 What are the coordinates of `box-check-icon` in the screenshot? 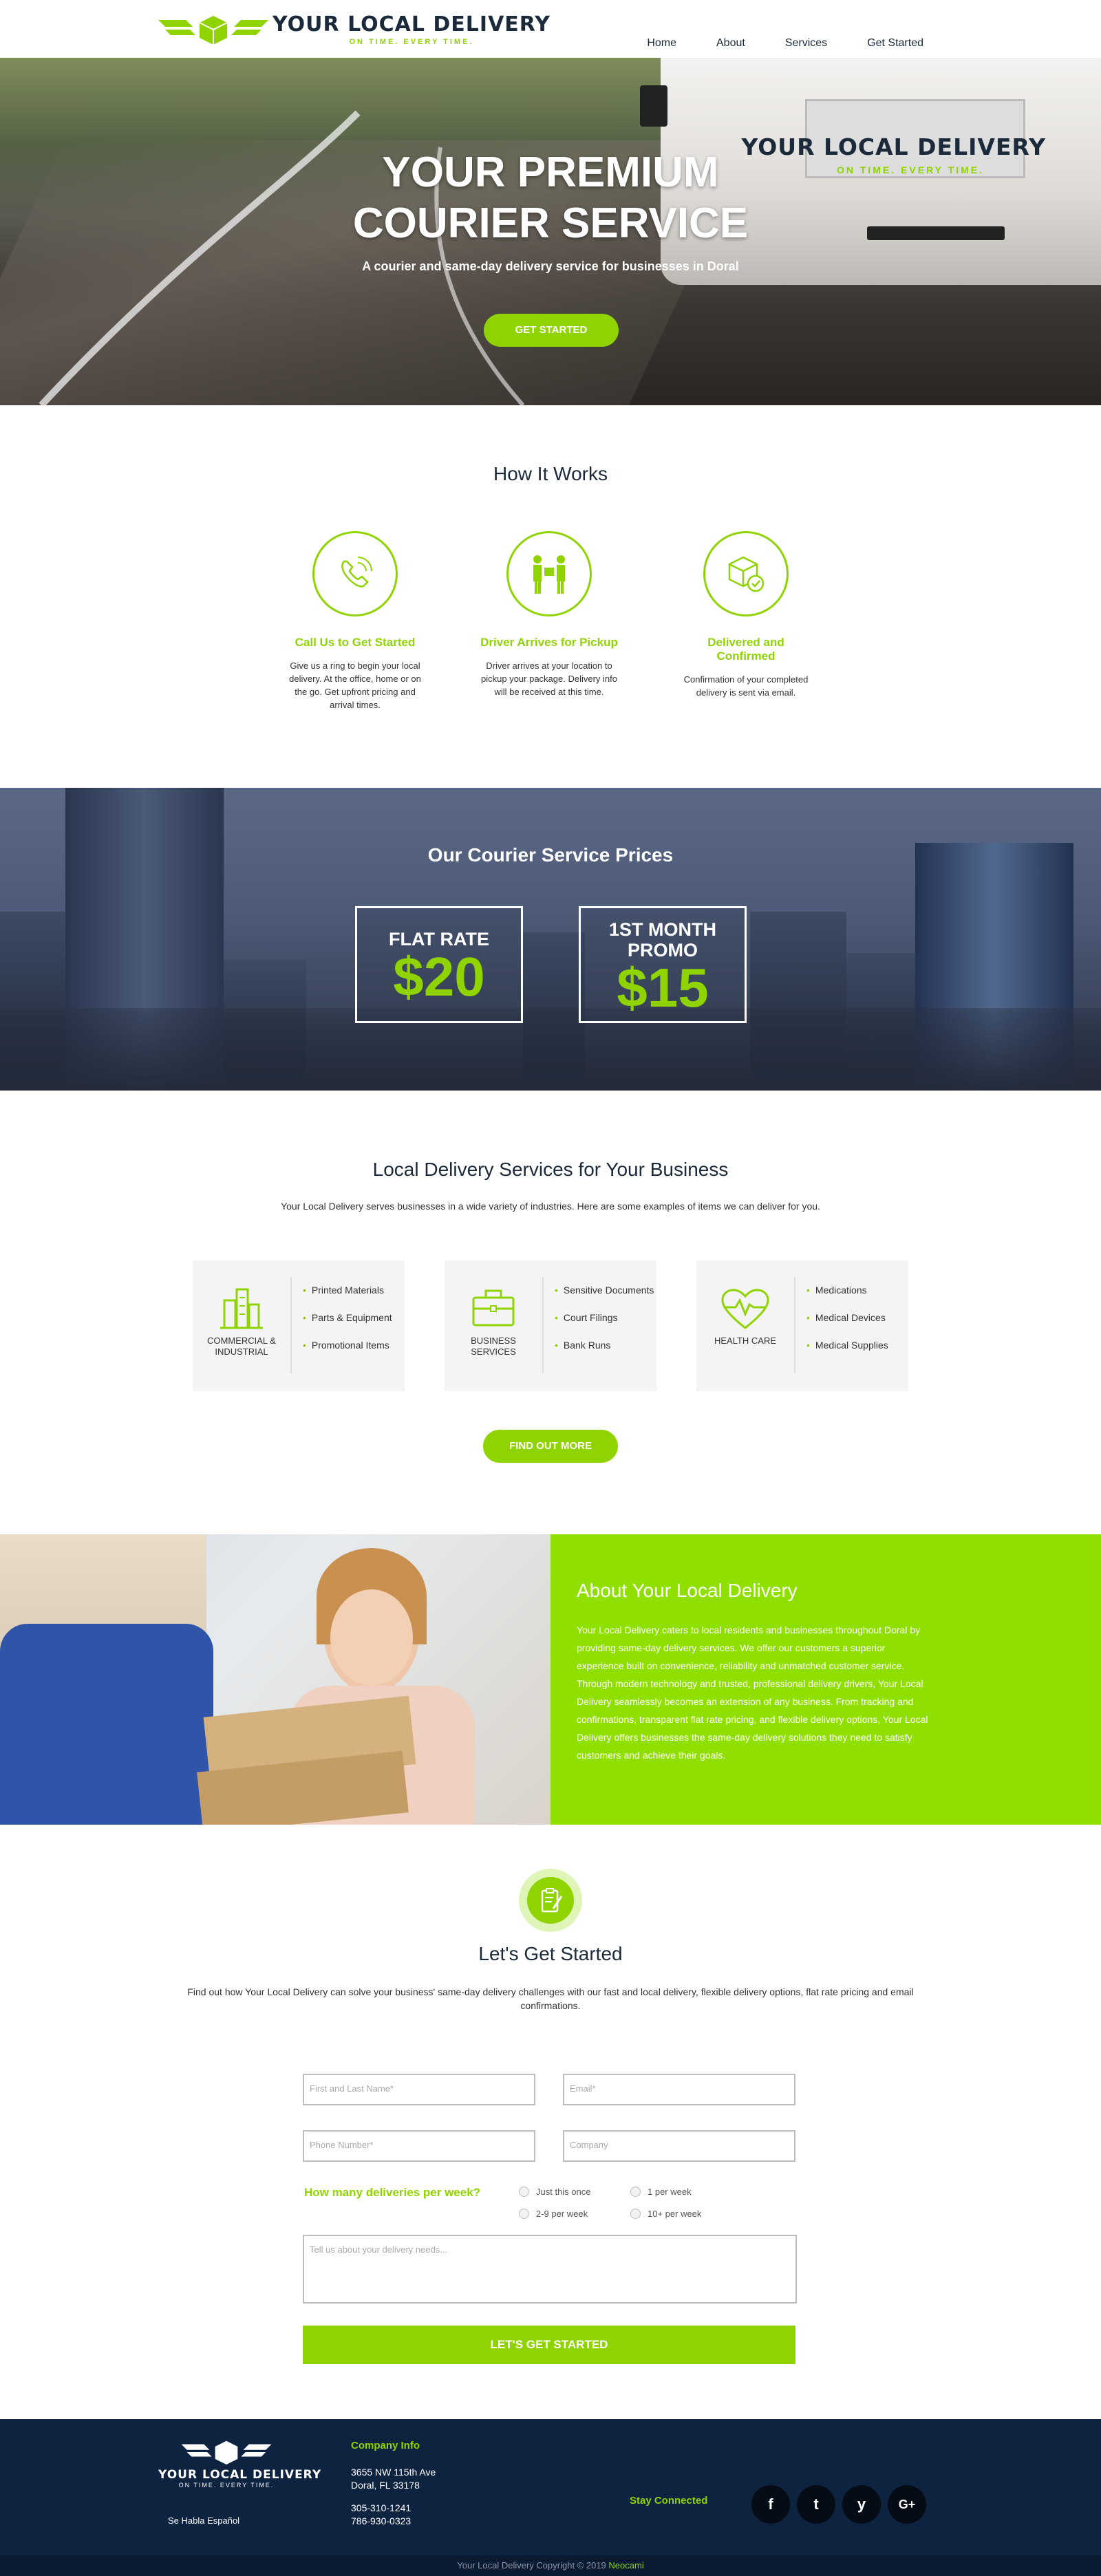 It's located at (746, 574).